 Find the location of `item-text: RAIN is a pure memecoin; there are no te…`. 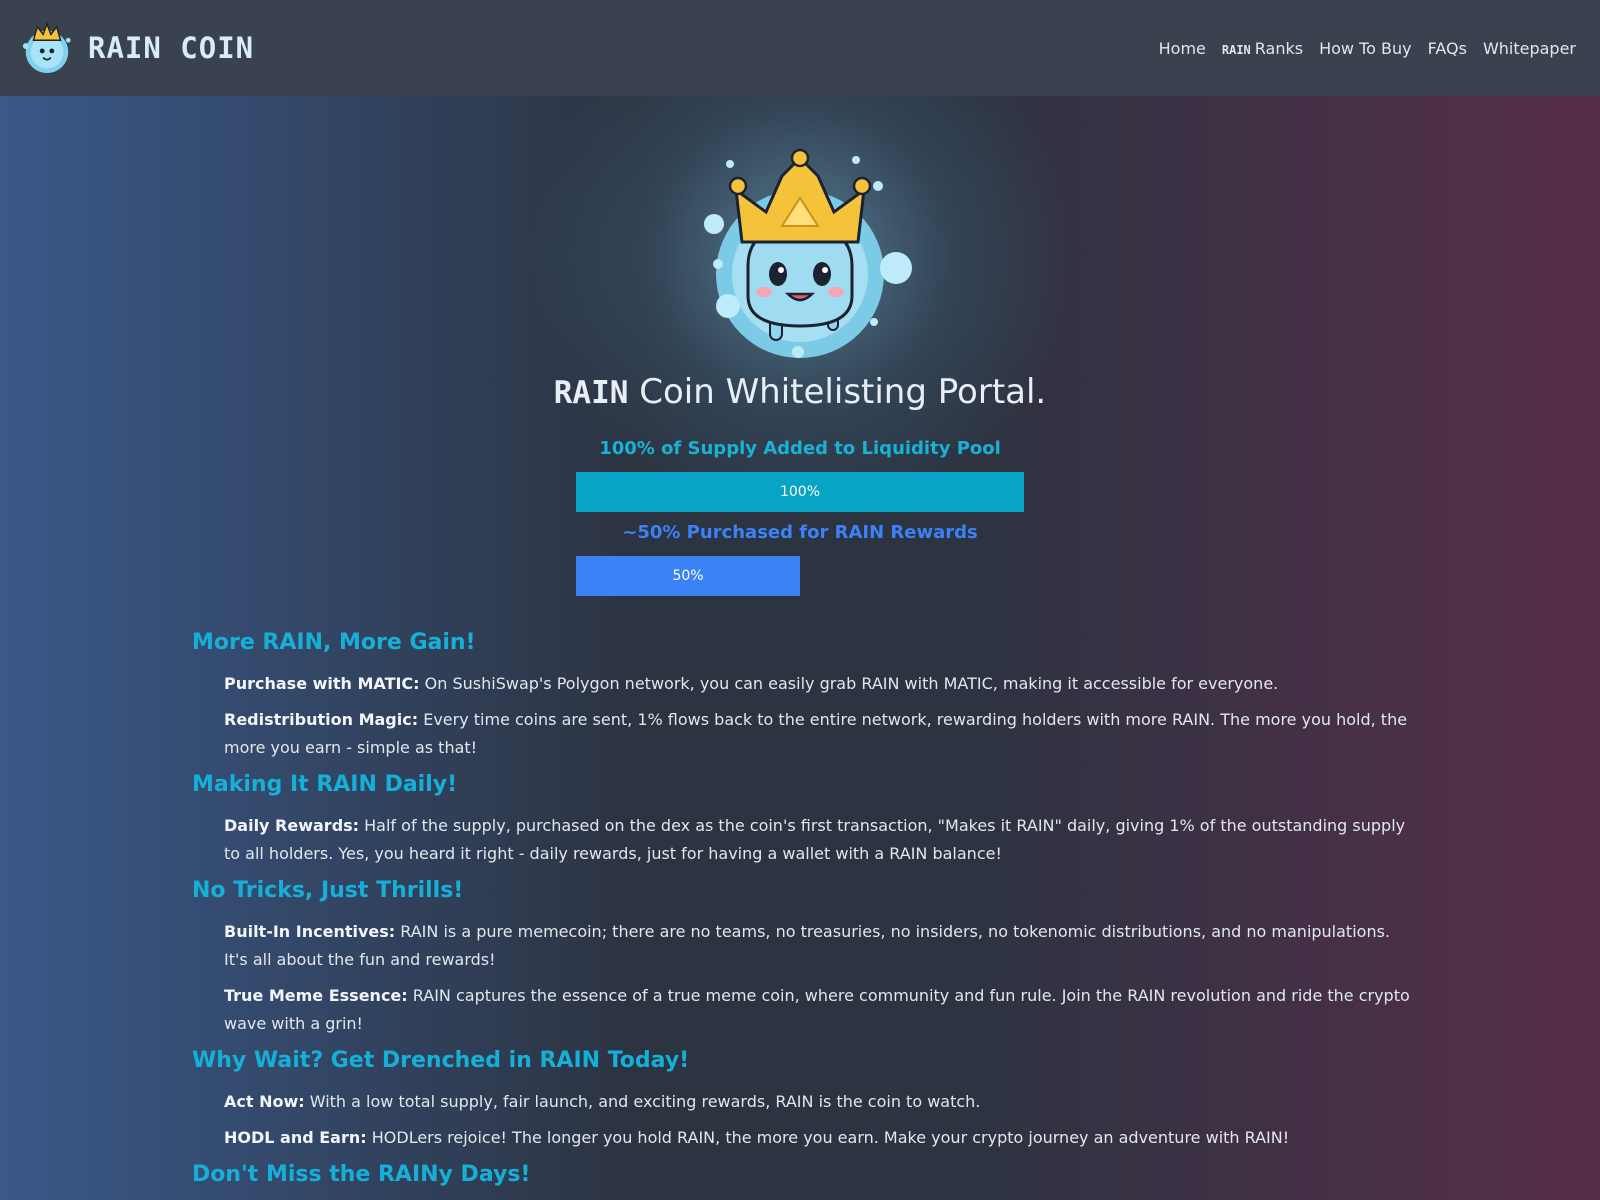

item-text: RAIN is a pure memecoin; there are no te… is located at coordinates (807, 945).